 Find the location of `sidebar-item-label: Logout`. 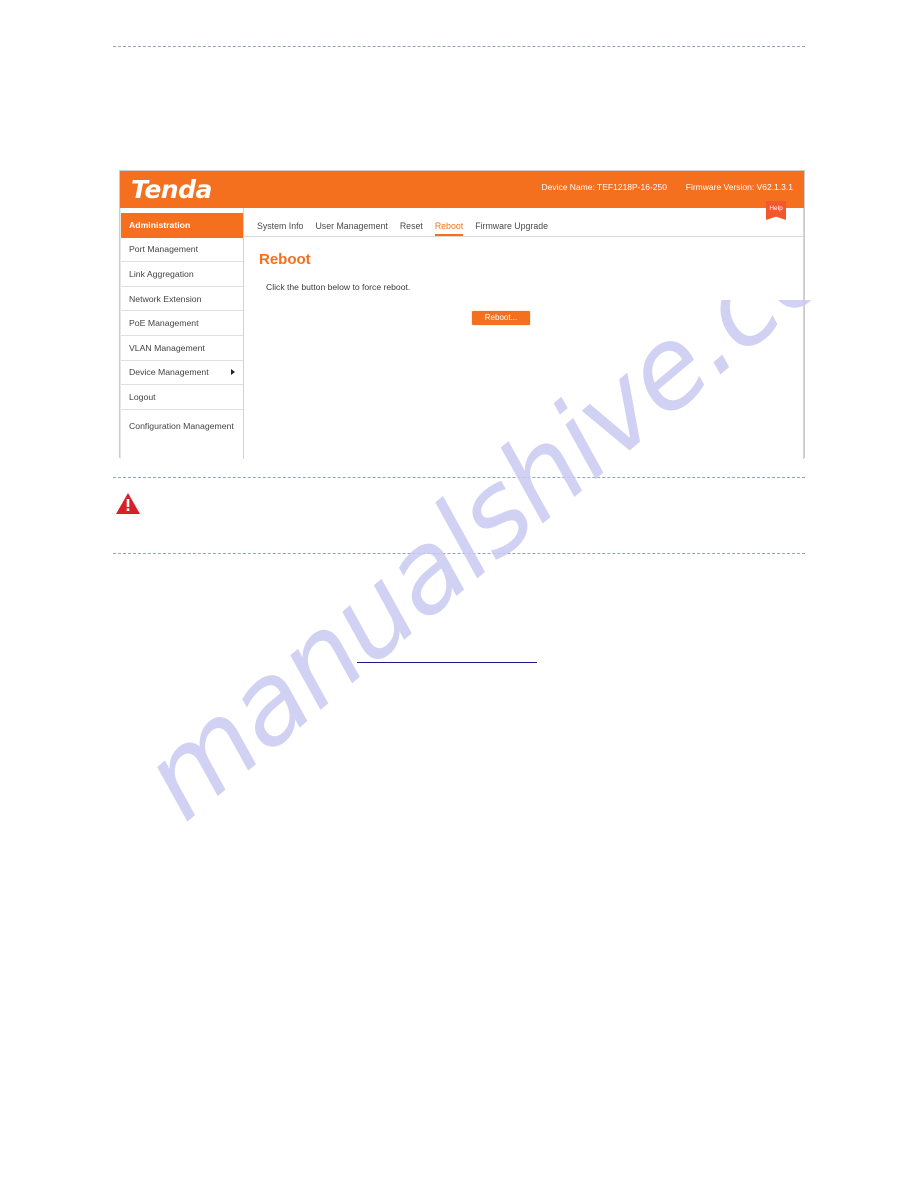

sidebar-item-label: Logout is located at coordinates (142, 396).